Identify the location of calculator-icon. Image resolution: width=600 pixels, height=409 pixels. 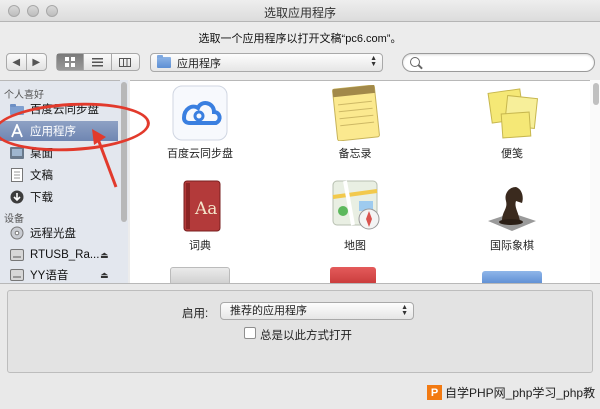
(200, 275).